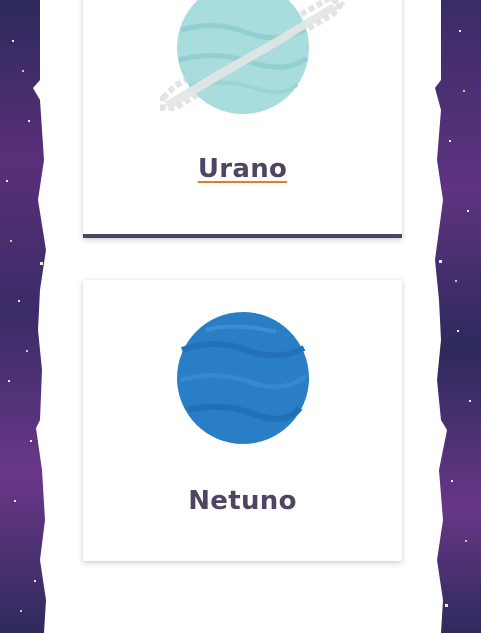 This screenshot has width=481, height=633. Describe the element at coordinates (242, 501) in the screenshot. I see `planet-title-netuno: Netuno` at that location.